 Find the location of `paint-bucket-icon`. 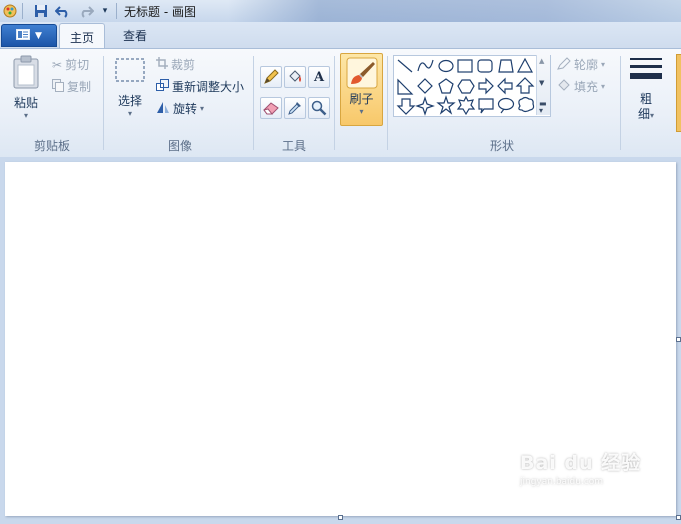

paint-bucket-icon is located at coordinates (295, 76).